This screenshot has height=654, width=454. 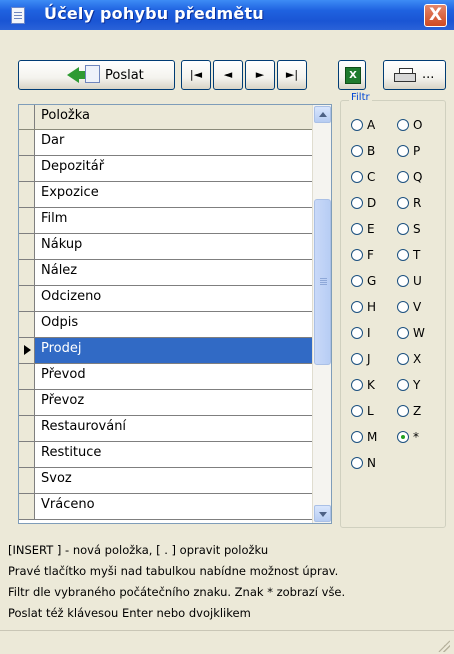 What do you see at coordinates (165, 169) in the screenshot?
I see `table-row: Depozitář` at bounding box center [165, 169].